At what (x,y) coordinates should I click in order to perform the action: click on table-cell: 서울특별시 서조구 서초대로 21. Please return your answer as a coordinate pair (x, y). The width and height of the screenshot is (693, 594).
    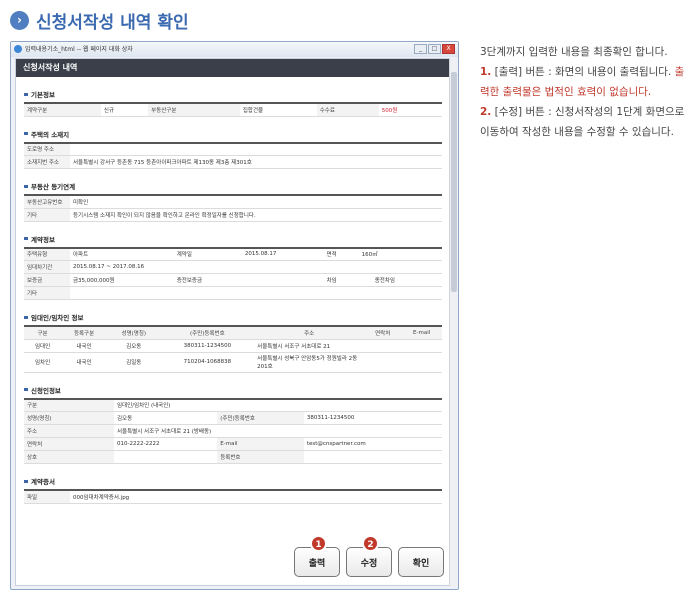
    Looking at the image, I should click on (309, 346).